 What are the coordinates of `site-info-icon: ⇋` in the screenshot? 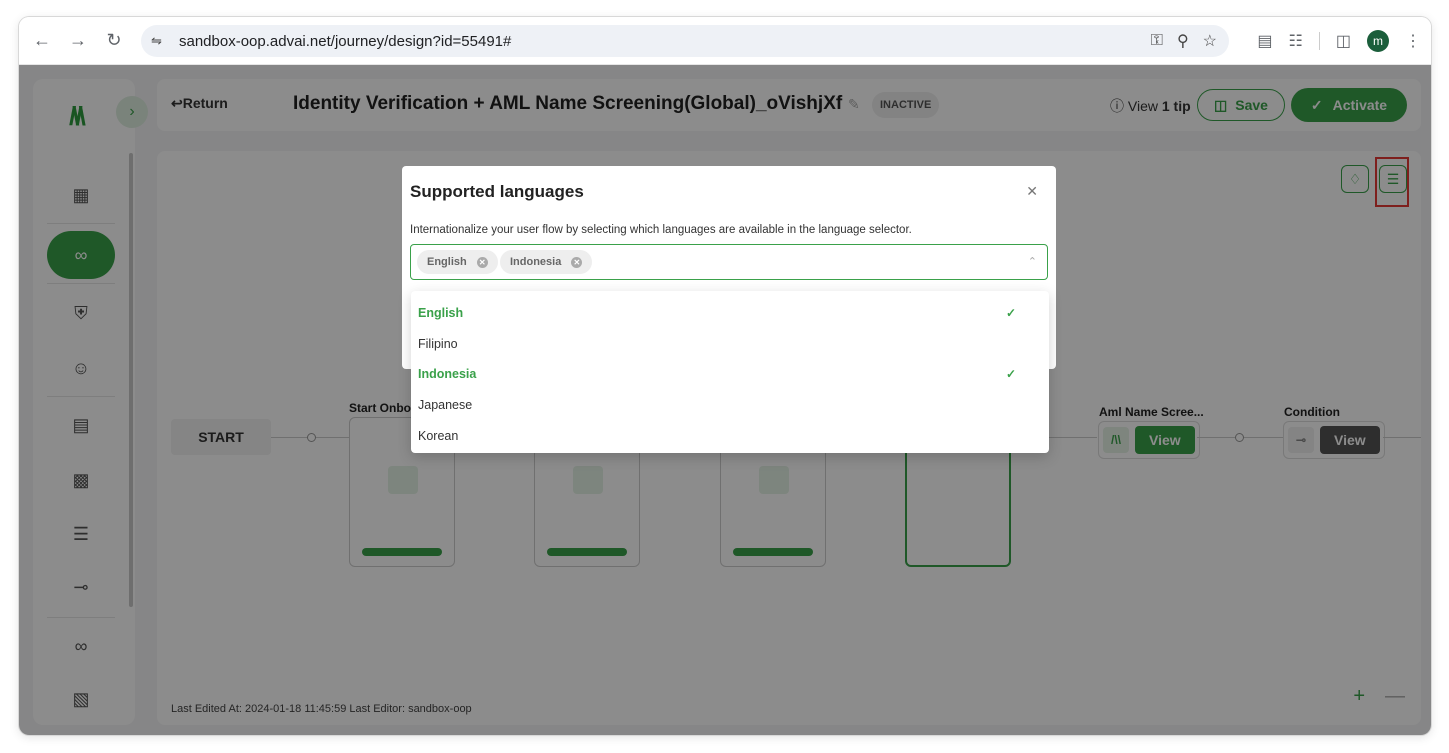 It's located at (161, 41).